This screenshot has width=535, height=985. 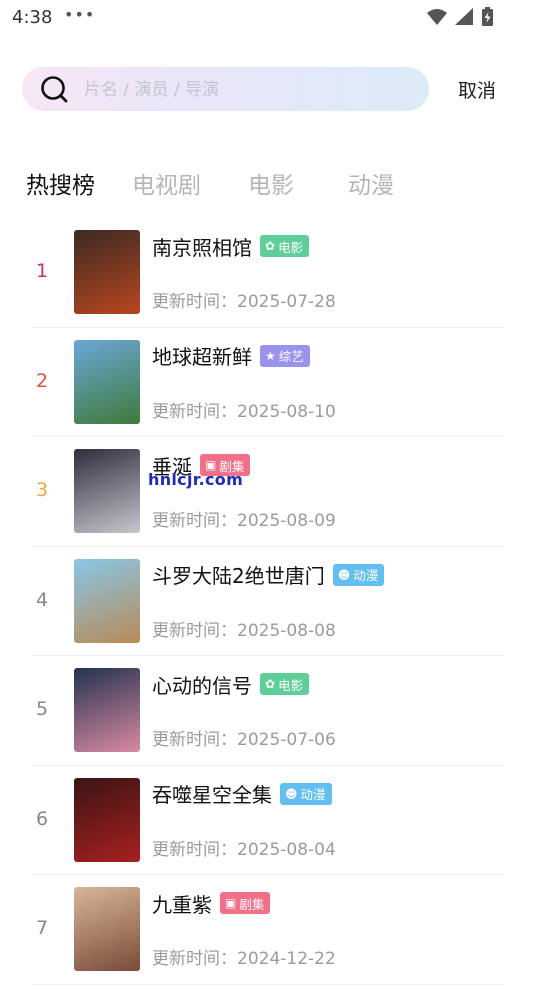 I want to click on update-time: 更新时间：2025-07-28, so click(x=244, y=299).